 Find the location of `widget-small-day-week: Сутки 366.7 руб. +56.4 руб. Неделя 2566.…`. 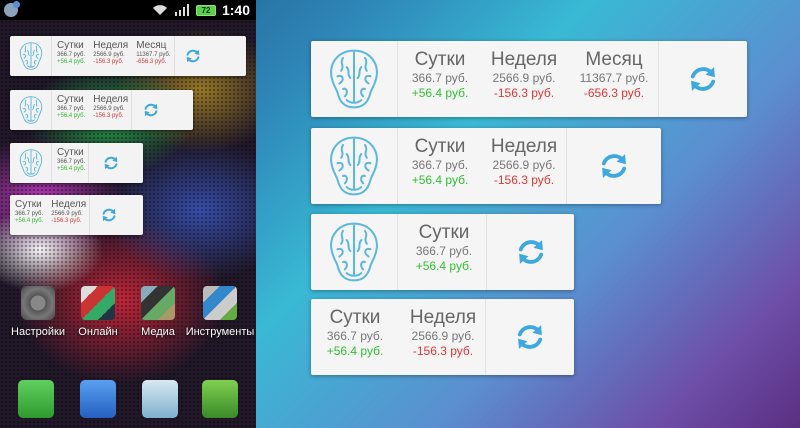

widget-small-day-week: Сутки 366.7 руб. +56.4 руб. Неделя 2566.… is located at coordinates (101, 110).